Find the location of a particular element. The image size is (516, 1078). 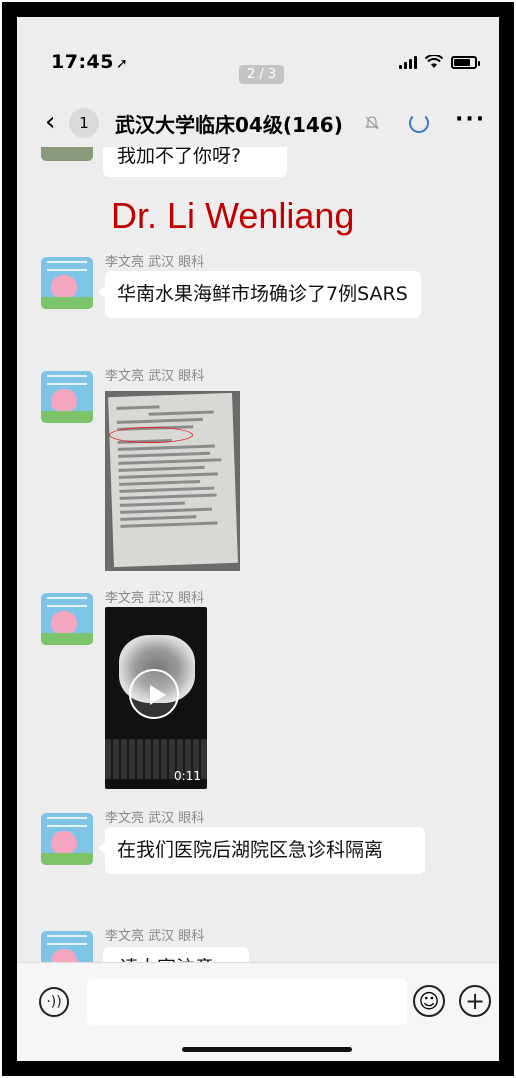

overlay-caption: Dr. Li Wenliang is located at coordinates (233, 215).